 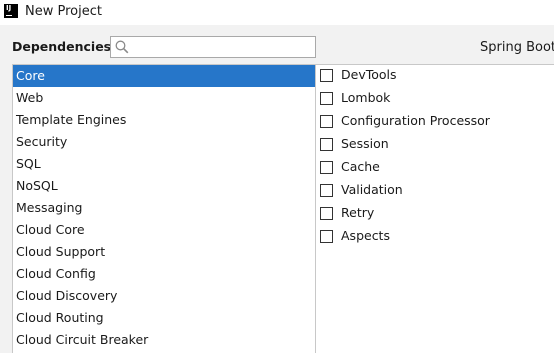 What do you see at coordinates (11, 11) in the screenshot?
I see `intellij-logo-icon: IJ` at bounding box center [11, 11].